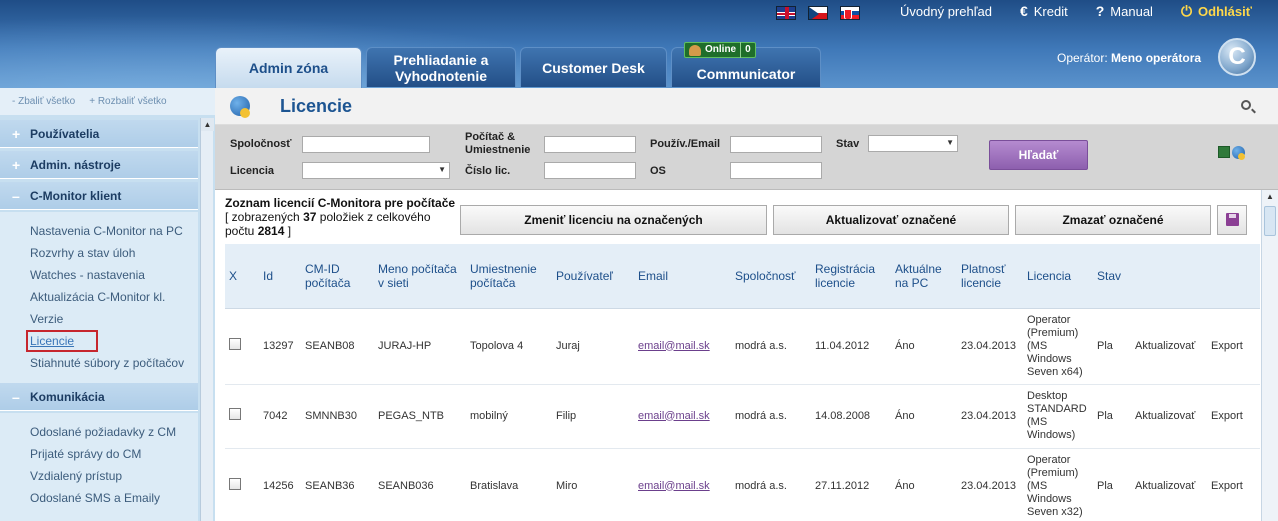  What do you see at coordinates (1238, 153) in the screenshot?
I see `globe-export-icon` at bounding box center [1238, 153].